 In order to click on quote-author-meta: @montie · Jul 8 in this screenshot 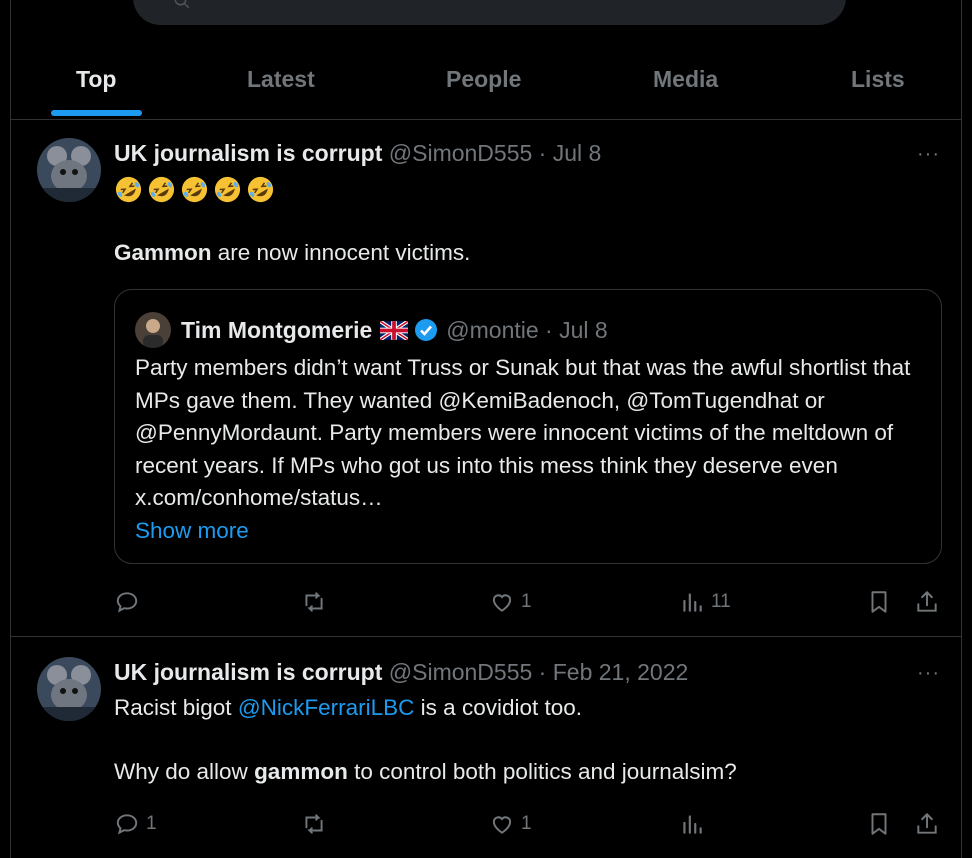, I will do `click(526, 330)`.